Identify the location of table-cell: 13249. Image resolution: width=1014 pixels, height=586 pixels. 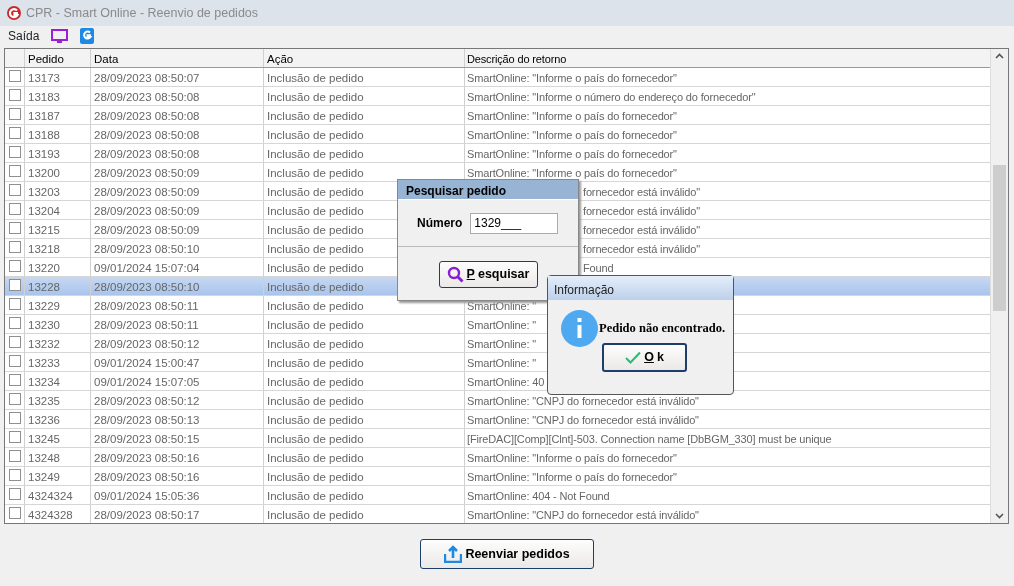
(44, 477).